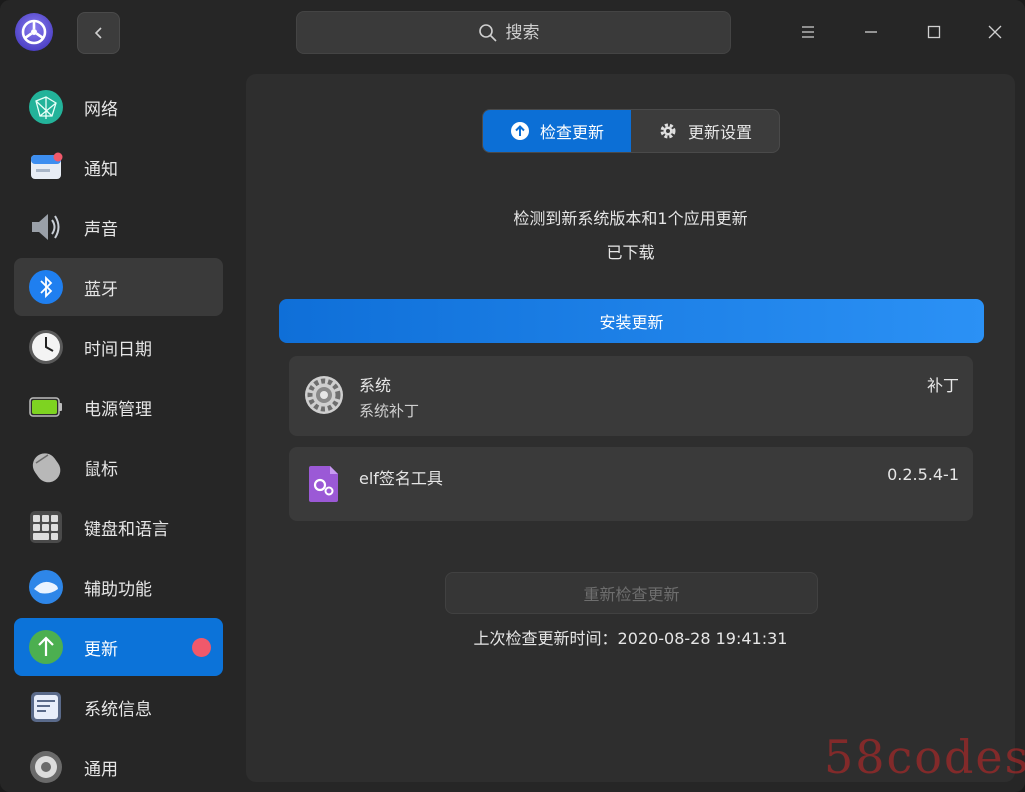 This screenshot has width=1025, height=792. What do you see at coordinates (631, 396) in the screenshot?
I see `update-item-system: 系统 系统补丁 补丁` at bounding box center [631, 396].